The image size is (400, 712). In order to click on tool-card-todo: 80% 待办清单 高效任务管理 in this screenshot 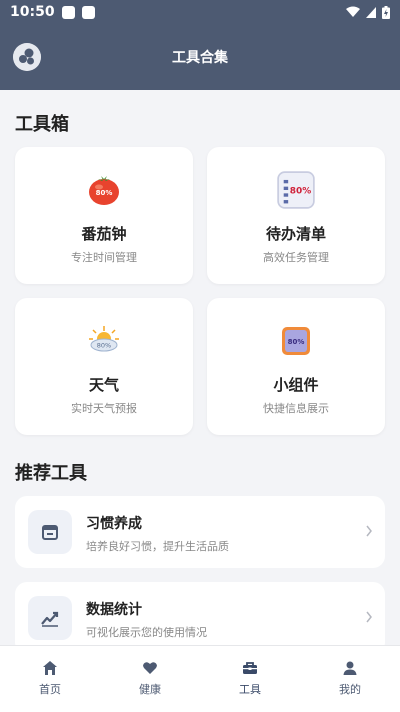, I will do `click(296, 215)`.